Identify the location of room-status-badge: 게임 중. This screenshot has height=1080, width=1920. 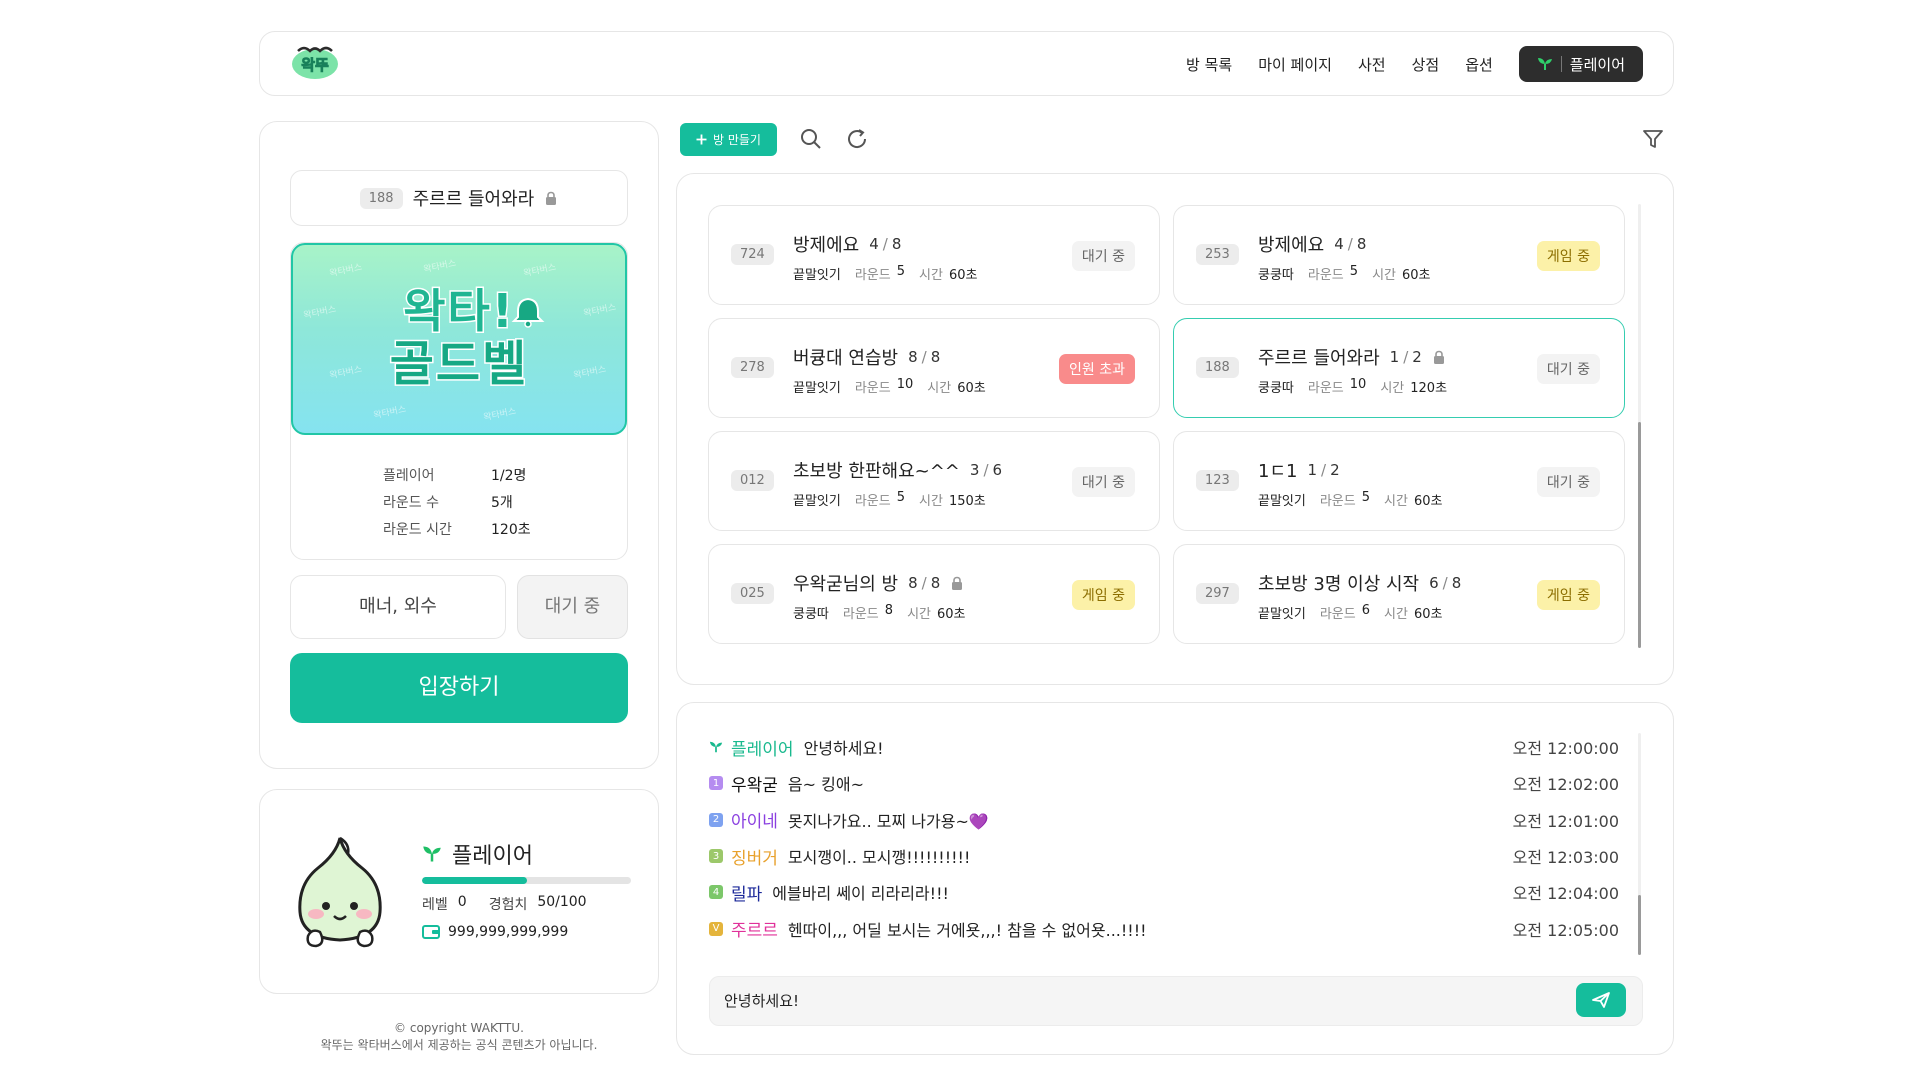
(1568, 256).